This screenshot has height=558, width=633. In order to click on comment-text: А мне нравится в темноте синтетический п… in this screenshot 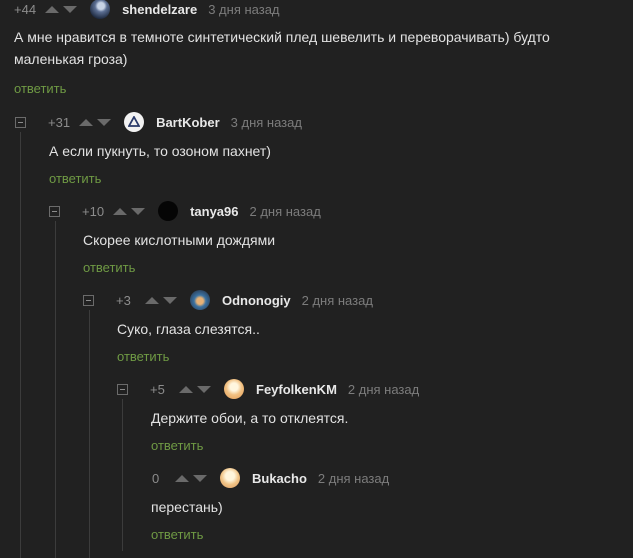, I will do `click(282, 48)`.